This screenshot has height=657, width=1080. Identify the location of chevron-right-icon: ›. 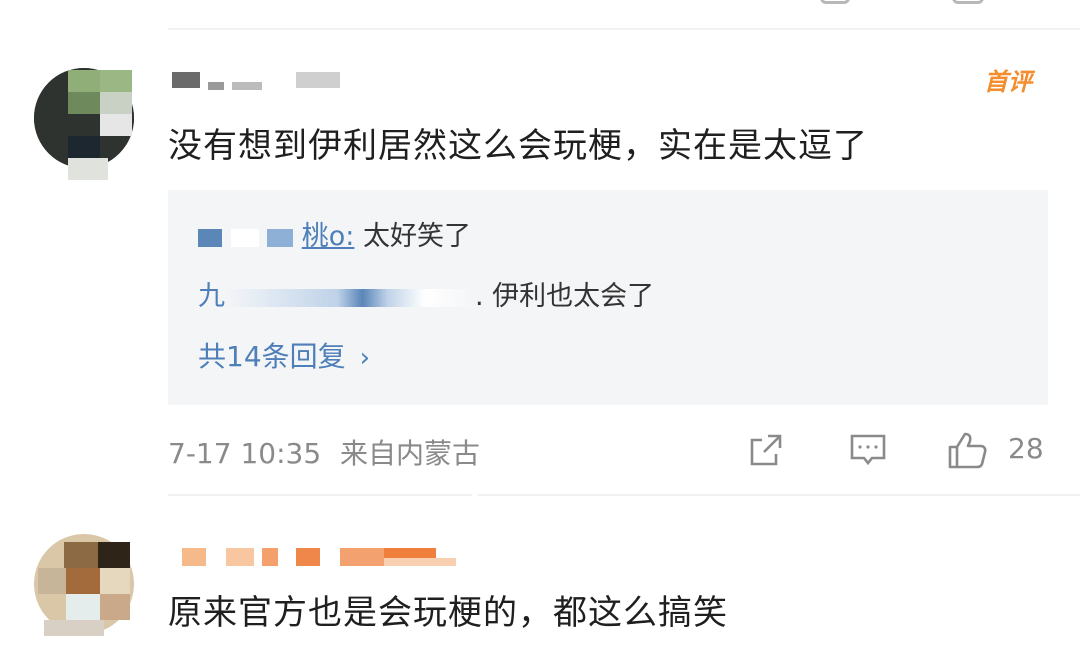
(365, 358).